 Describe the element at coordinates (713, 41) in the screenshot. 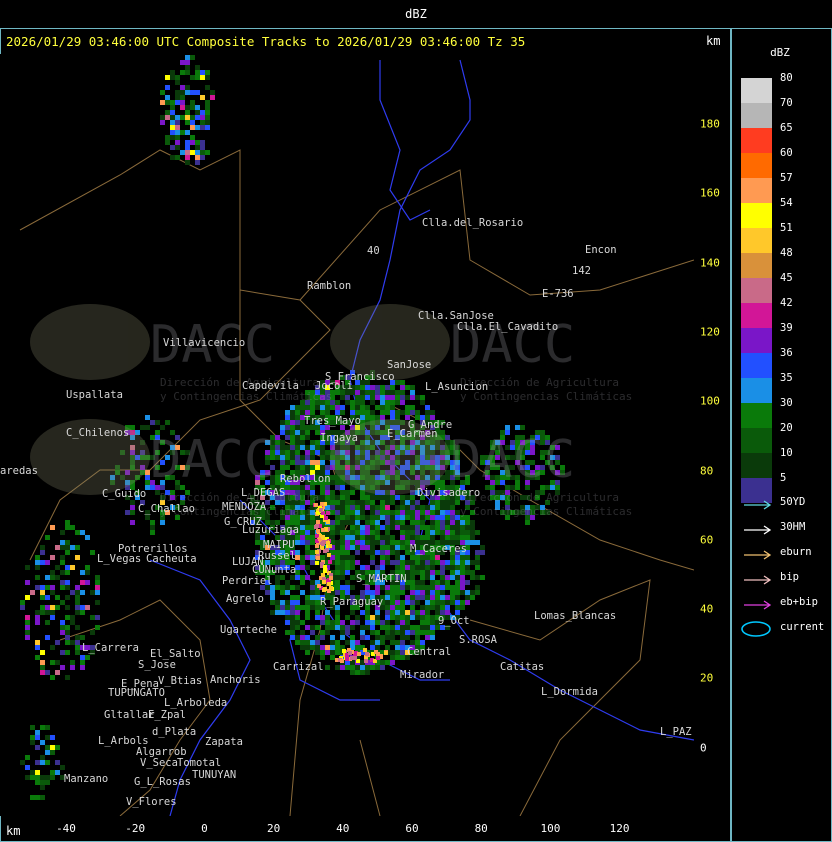

I see `km-unit-top: km` at that location.